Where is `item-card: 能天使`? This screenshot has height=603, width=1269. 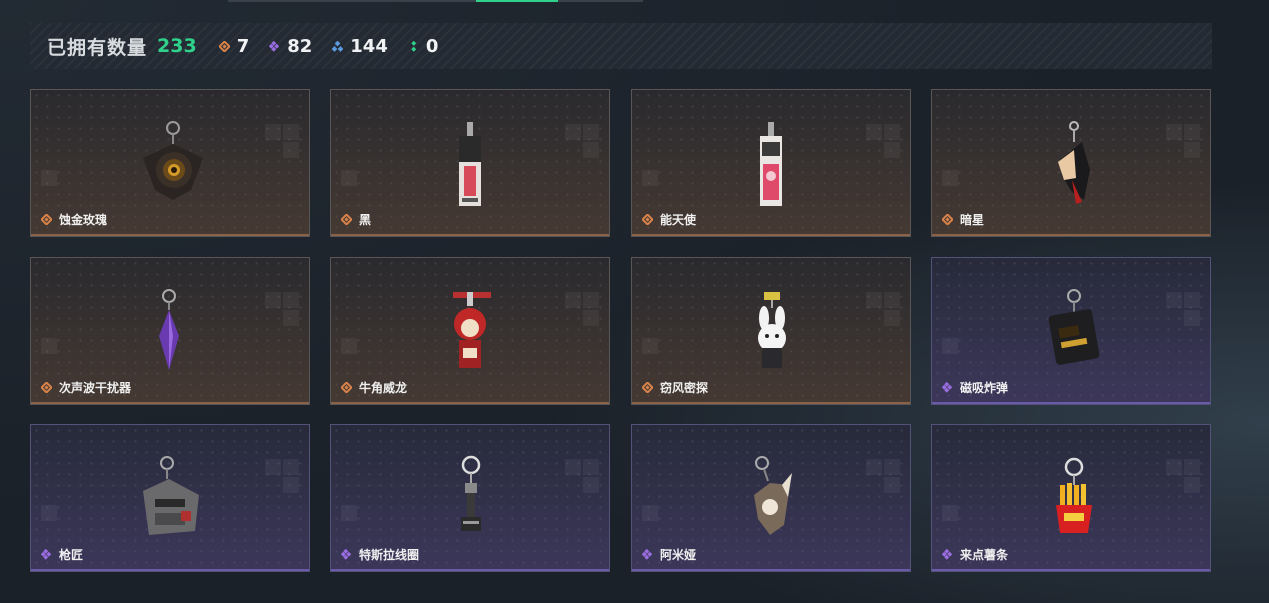
item-card: 能天使 is located at coordinates (771, 163).